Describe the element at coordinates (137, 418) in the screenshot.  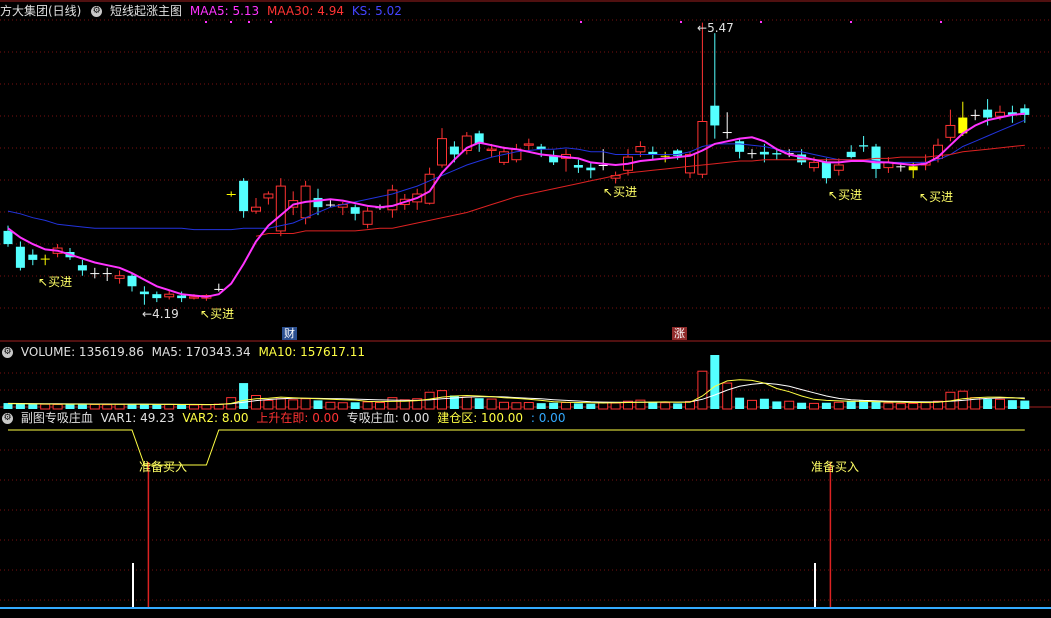
I see `sub-var1: VAR1: 49.23` at that location.